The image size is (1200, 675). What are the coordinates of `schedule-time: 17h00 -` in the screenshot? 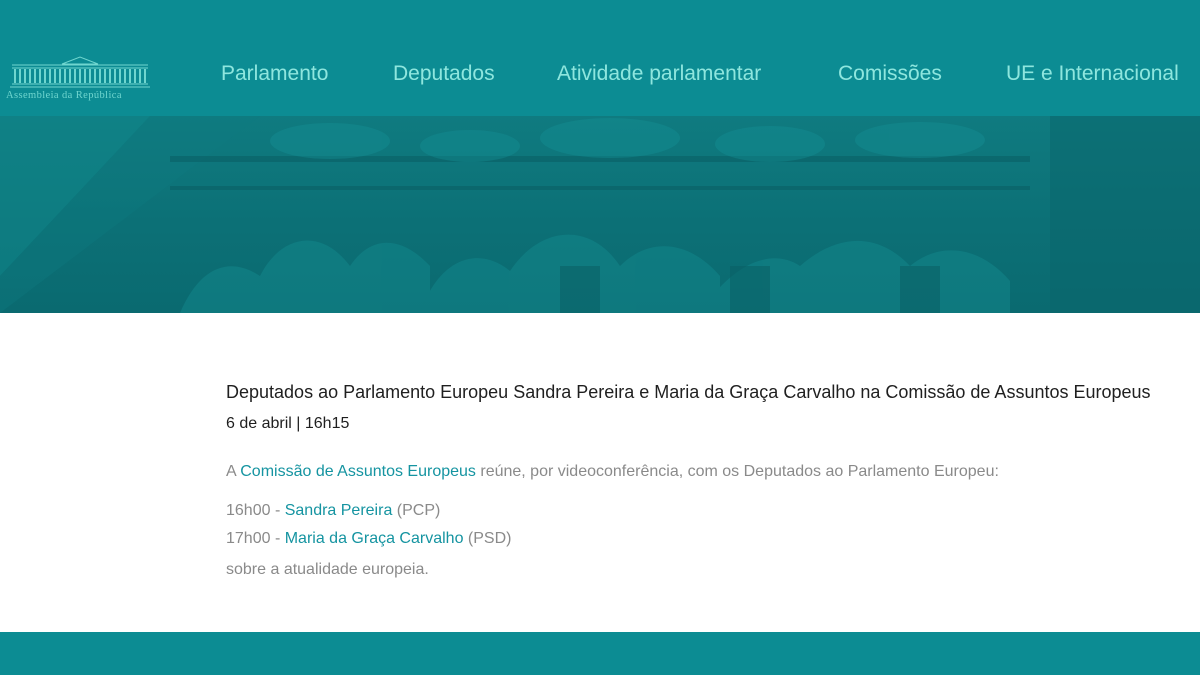 It's located at (255, 538).